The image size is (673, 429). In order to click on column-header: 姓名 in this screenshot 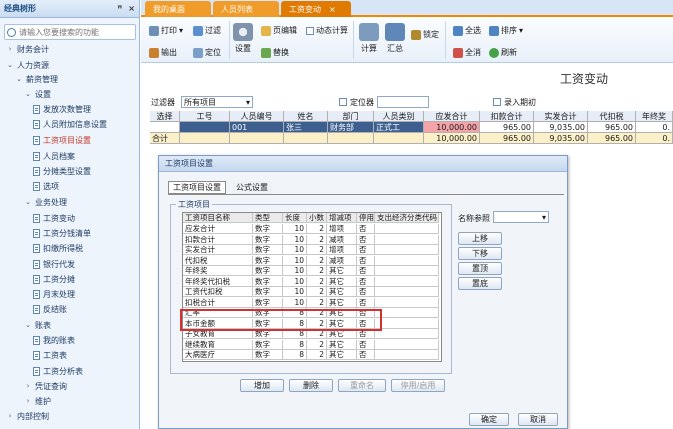, I will do `click(306, 116)`.